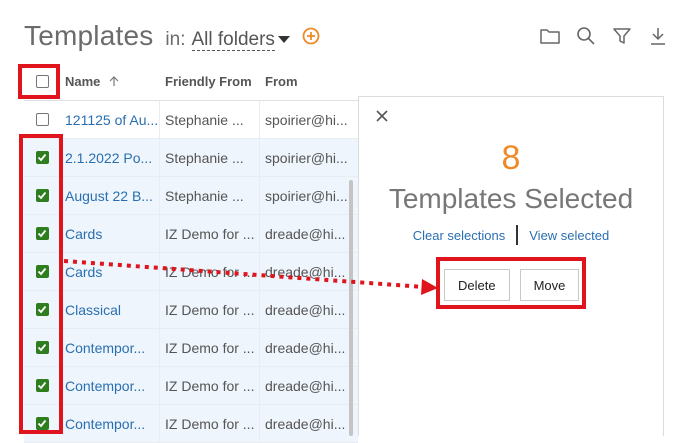 The width and height of the screenshot is (690, 443). Describe the element at coordinates (210, 81) in the screenshot. I see `column-header-friendly-from: Friendly From` at that location.